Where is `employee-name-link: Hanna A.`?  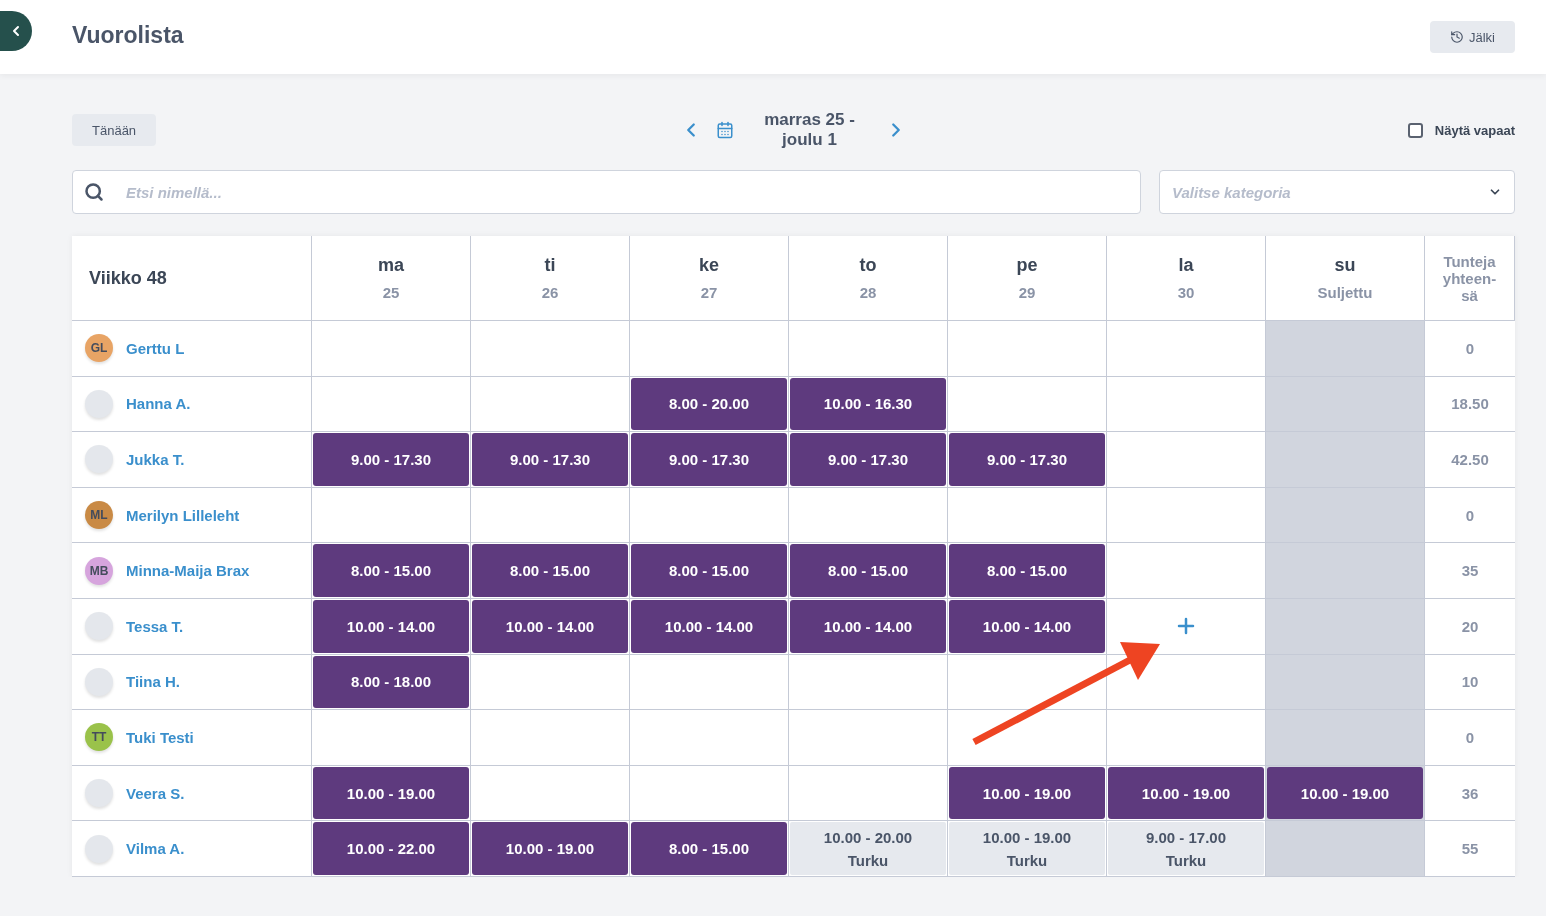 employee-name-link: Hanna A. is located at coordinates (158, 404).